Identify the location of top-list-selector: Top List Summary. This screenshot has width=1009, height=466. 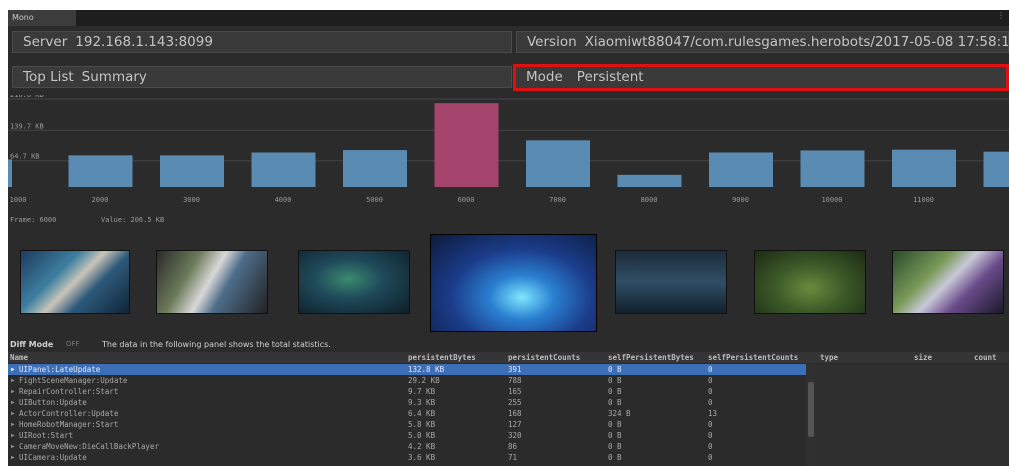
(262, 77).